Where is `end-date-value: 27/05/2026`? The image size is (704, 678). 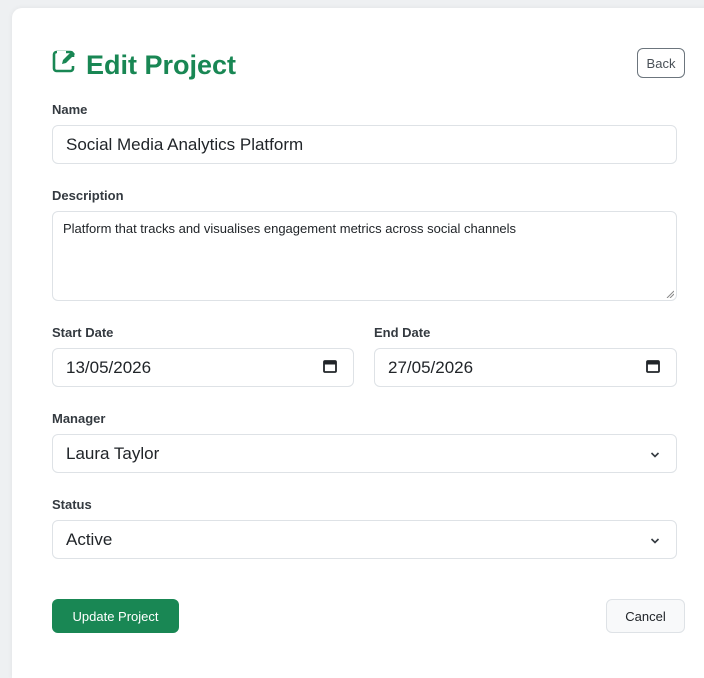 end-date-value: 27/05/2026 is located at coordinates (431, 367).